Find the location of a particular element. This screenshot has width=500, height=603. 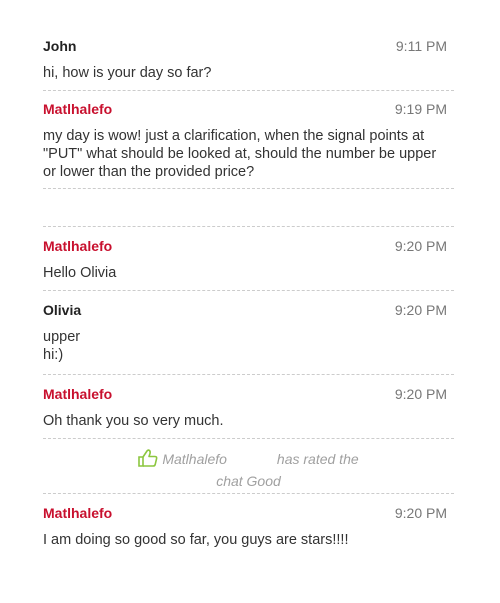

message-text: Oh thank you so very much. is located at coordinates (248, 421).